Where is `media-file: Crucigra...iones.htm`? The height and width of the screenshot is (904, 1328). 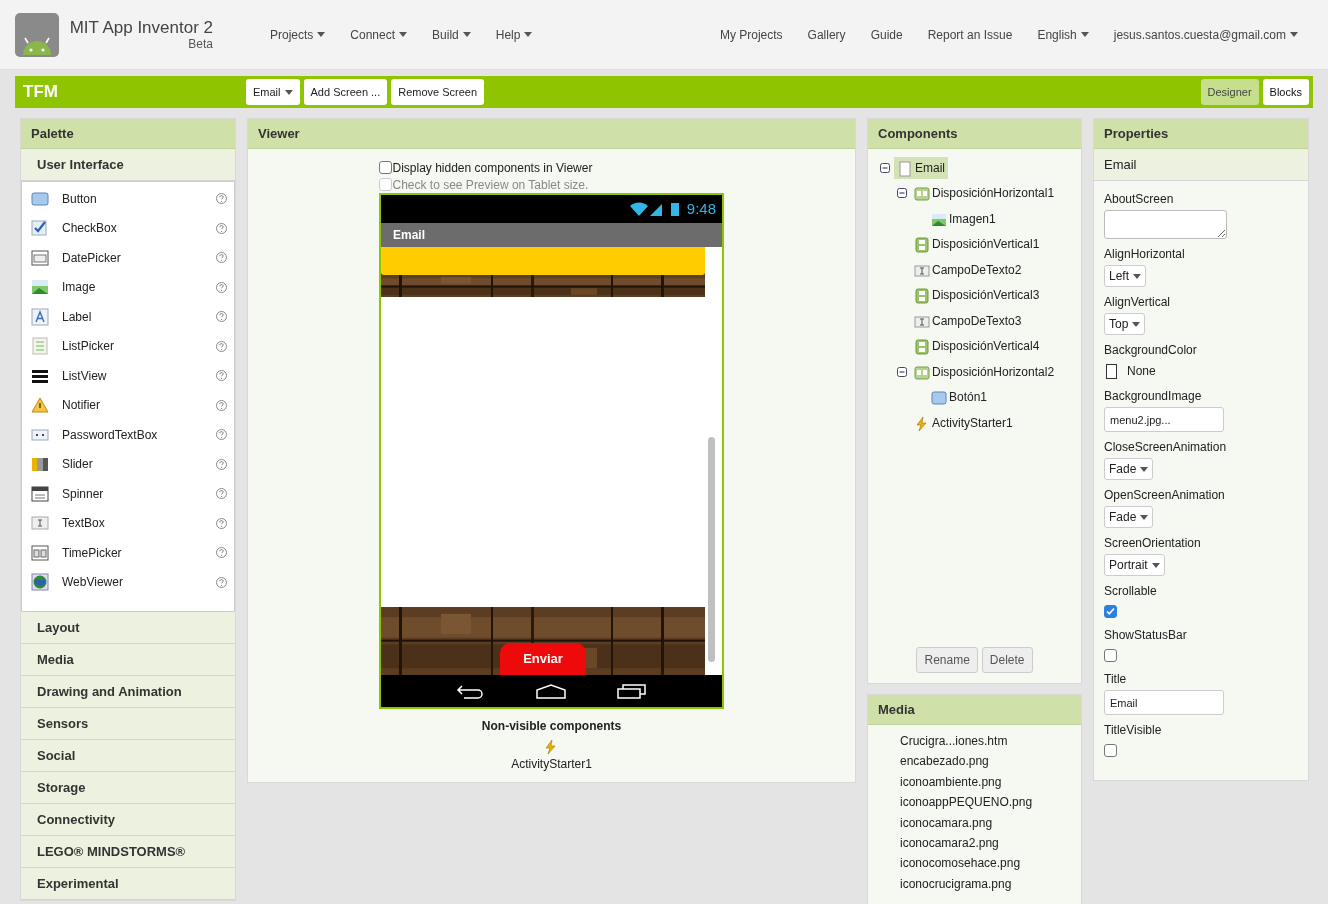 media-file: Crucigra...iones.htm is located at coordinates (990, 742).